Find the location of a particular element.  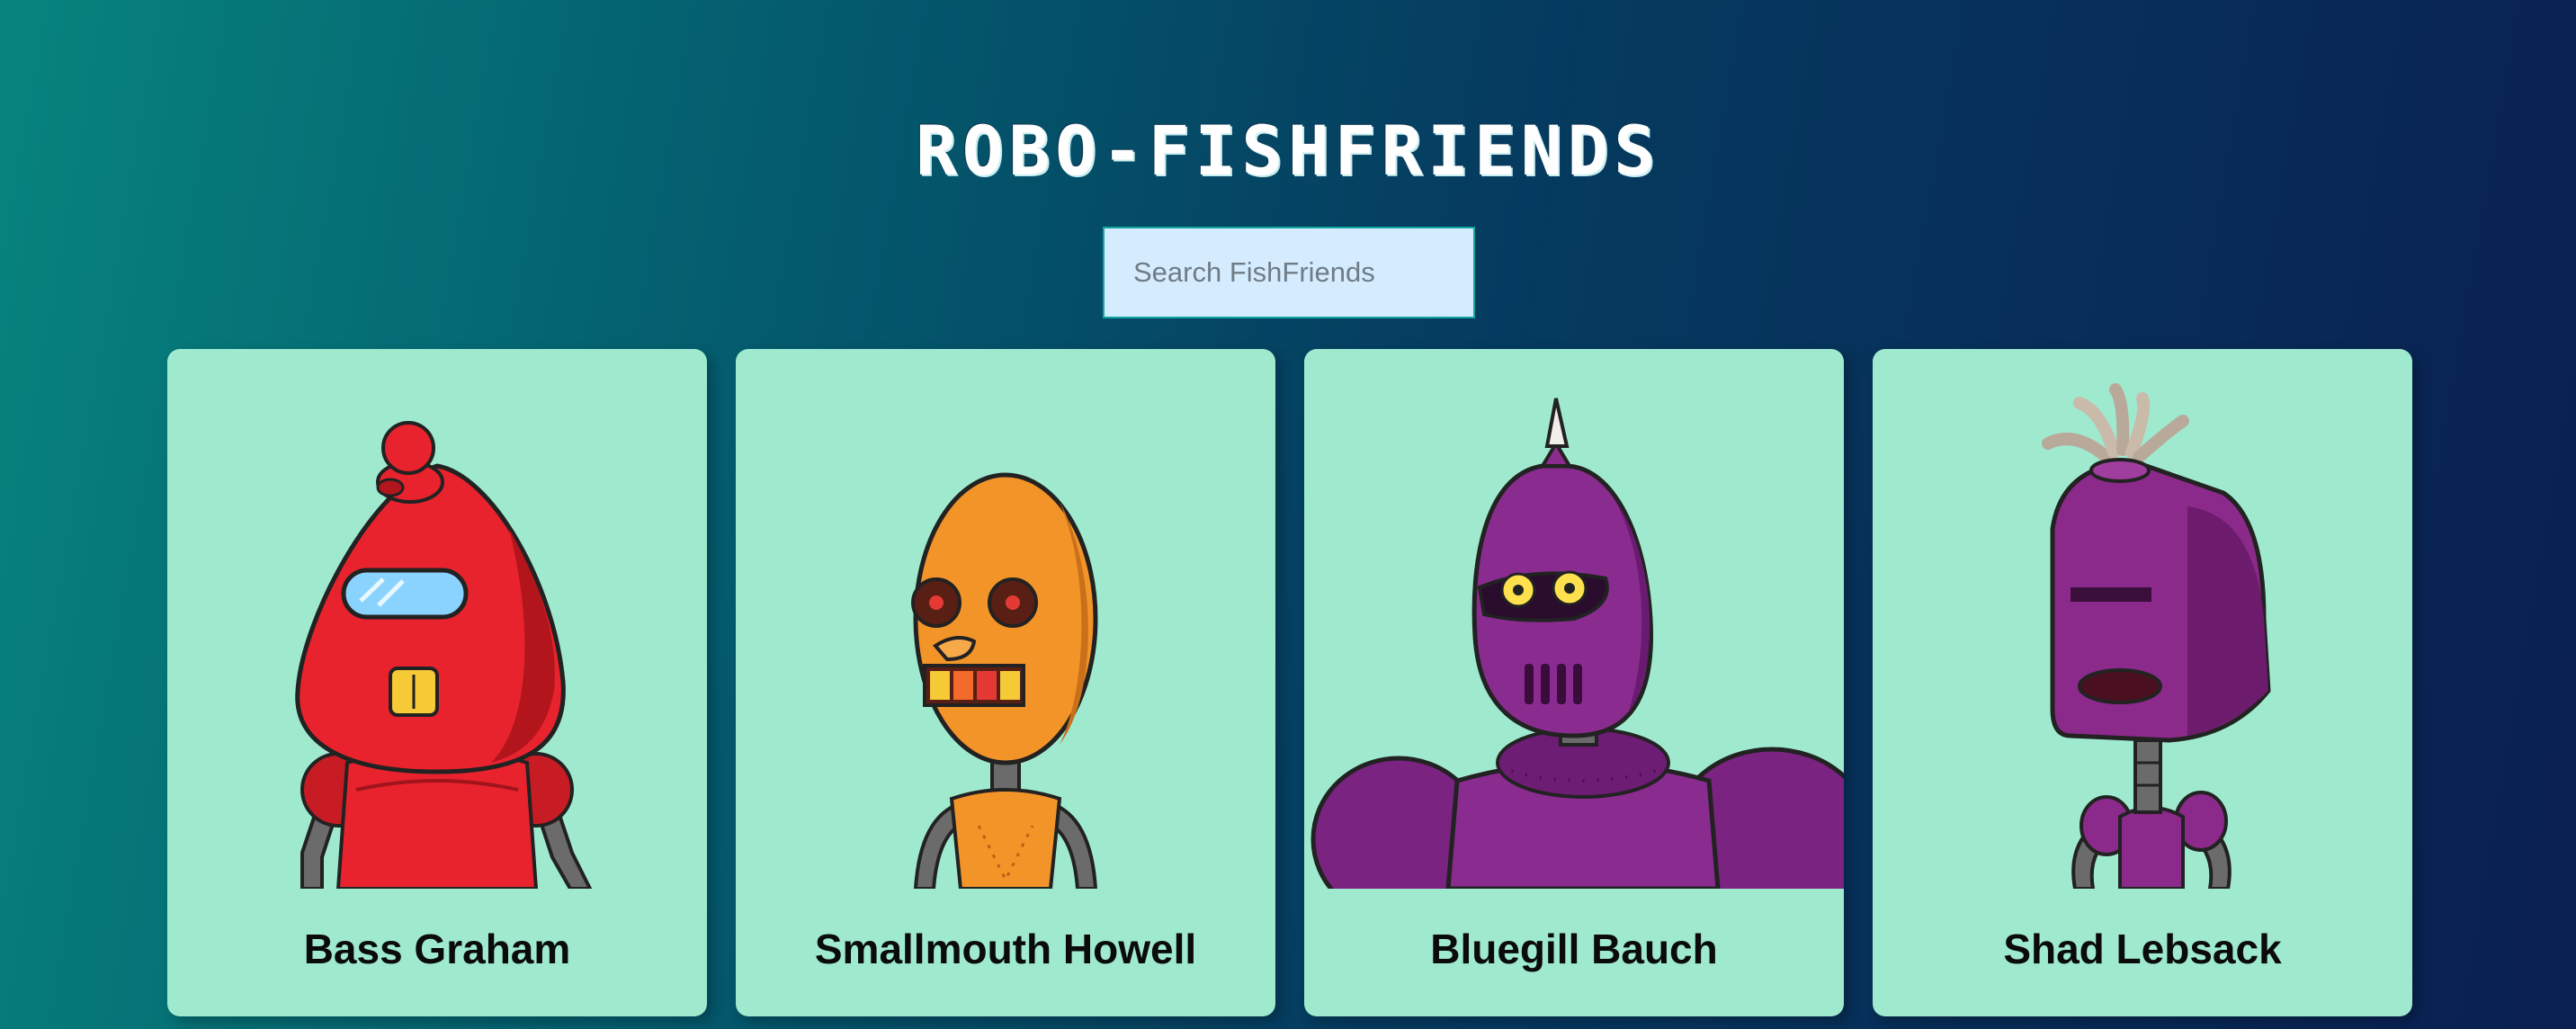

robot-name: Smallmouth Howell is located at coordinates (1005, 949).